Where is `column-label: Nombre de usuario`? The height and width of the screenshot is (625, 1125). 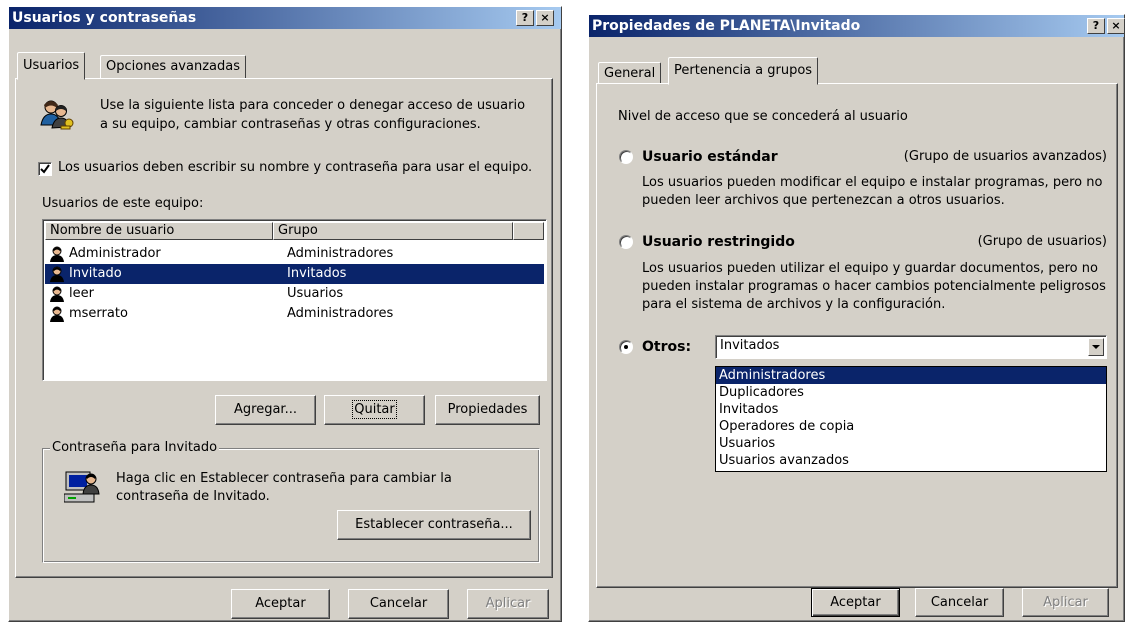
column-label: Nombre de usuario is located at coordinates (112, 230).